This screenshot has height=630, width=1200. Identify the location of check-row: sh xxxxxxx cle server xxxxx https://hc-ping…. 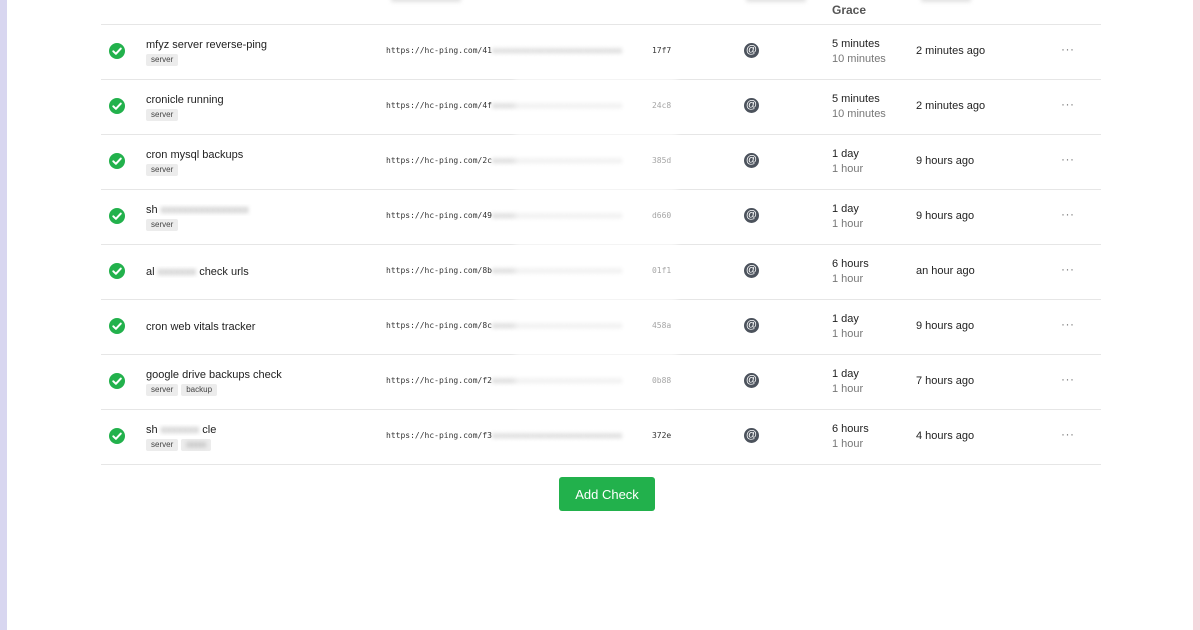
(601, 437).